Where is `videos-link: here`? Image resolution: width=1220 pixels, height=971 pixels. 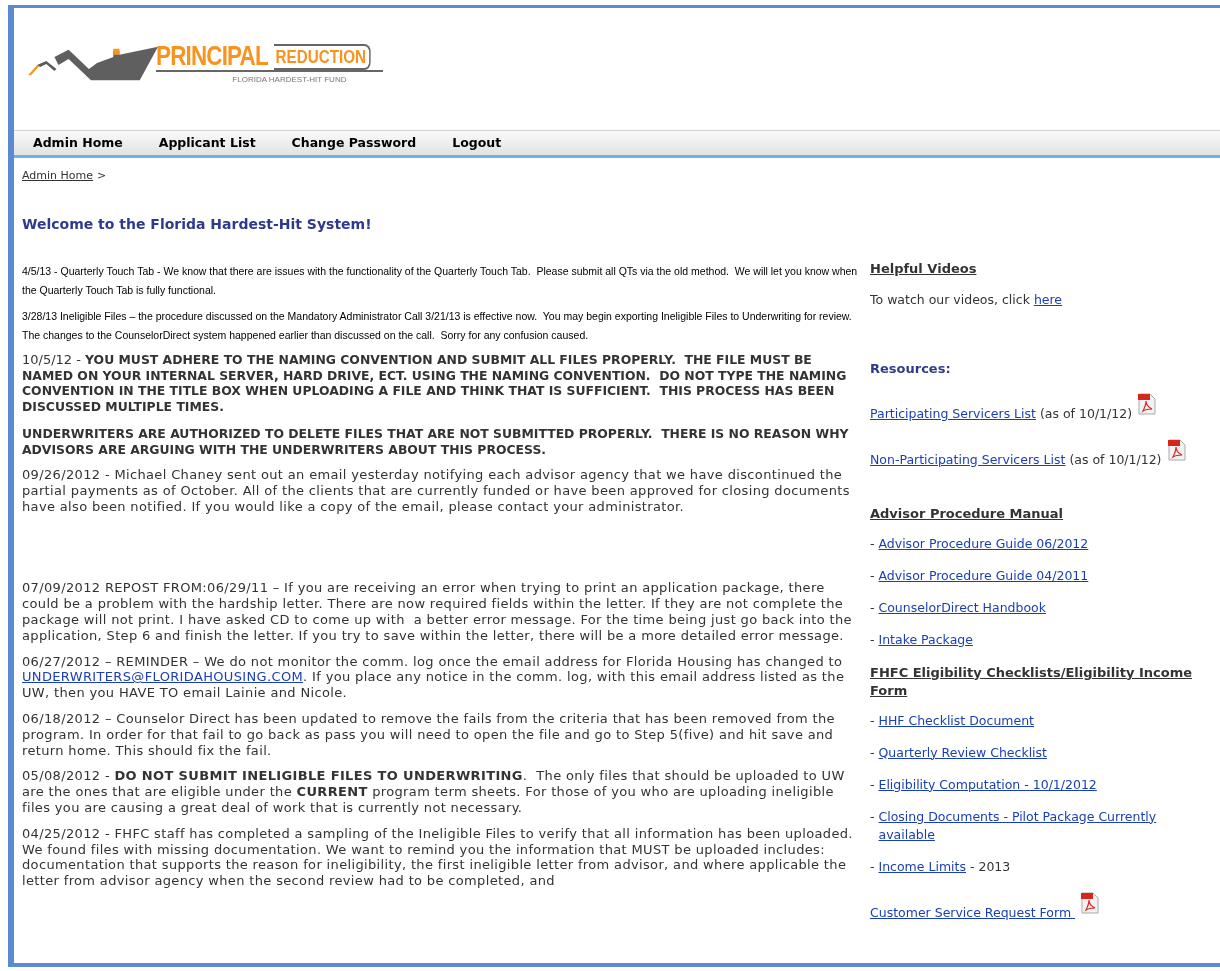 videos-link: here is located at coordinates (1048, 300).